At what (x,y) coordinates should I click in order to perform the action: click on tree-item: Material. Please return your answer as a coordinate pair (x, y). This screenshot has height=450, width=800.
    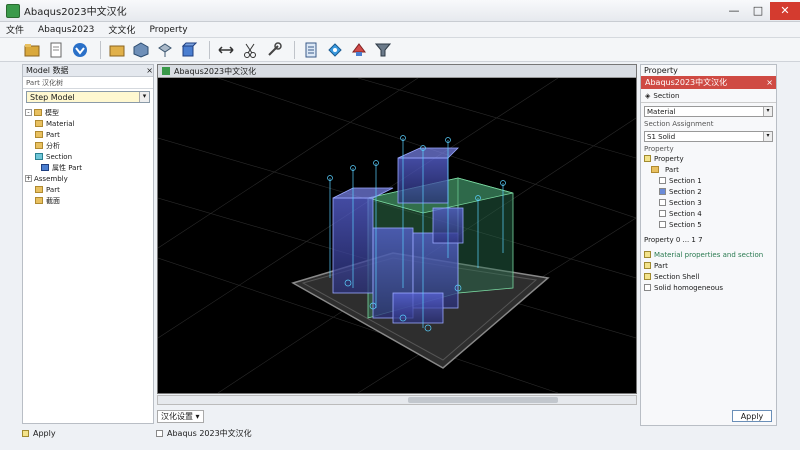
    Looking at the image, I should click on (88, 123).